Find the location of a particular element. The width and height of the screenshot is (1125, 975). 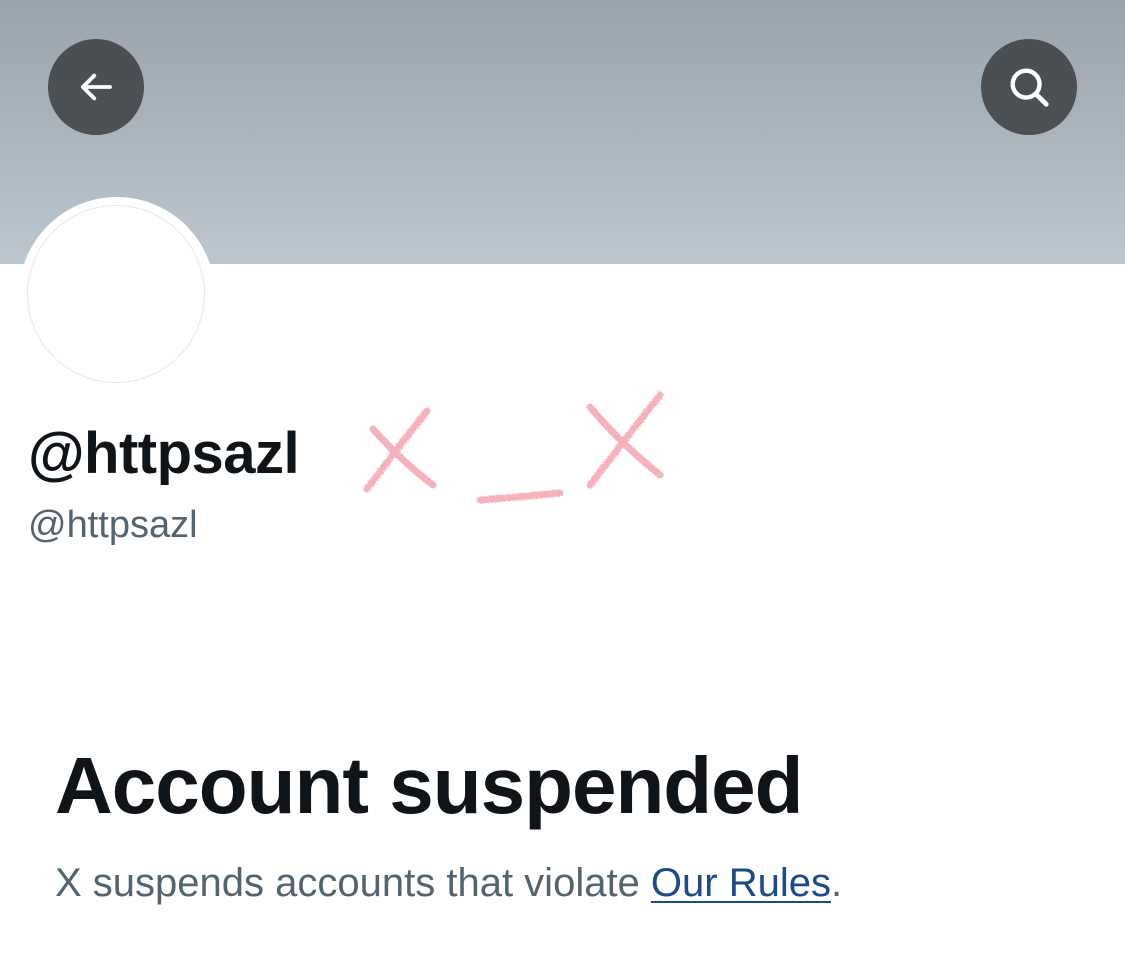

search-button is located at coordinates (1029, 87).